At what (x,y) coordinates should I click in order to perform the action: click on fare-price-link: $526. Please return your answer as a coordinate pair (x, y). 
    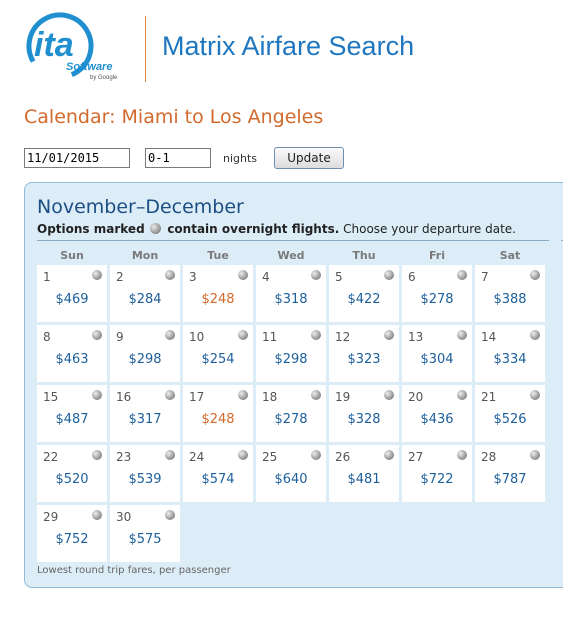
    Looking at the image, I should click on (510, 419).